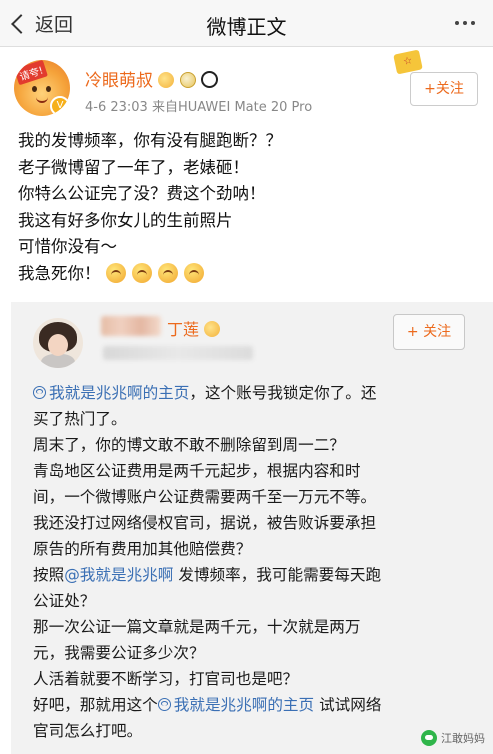  I want to click on quoted-line: 公证处？, so click(64, 601).